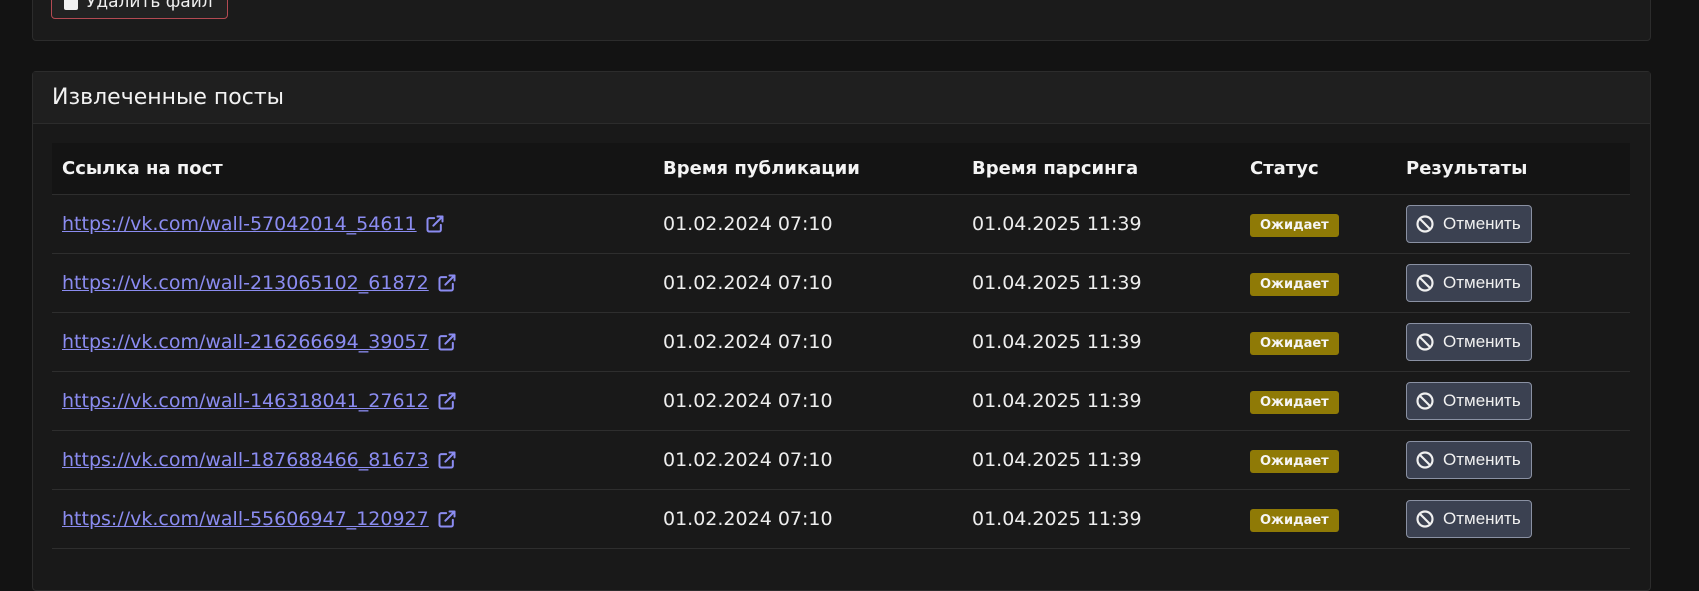 This screenshot has height=591, width=1699. I want to click on delete-file-label: Удалить файл, so click(149, 6).